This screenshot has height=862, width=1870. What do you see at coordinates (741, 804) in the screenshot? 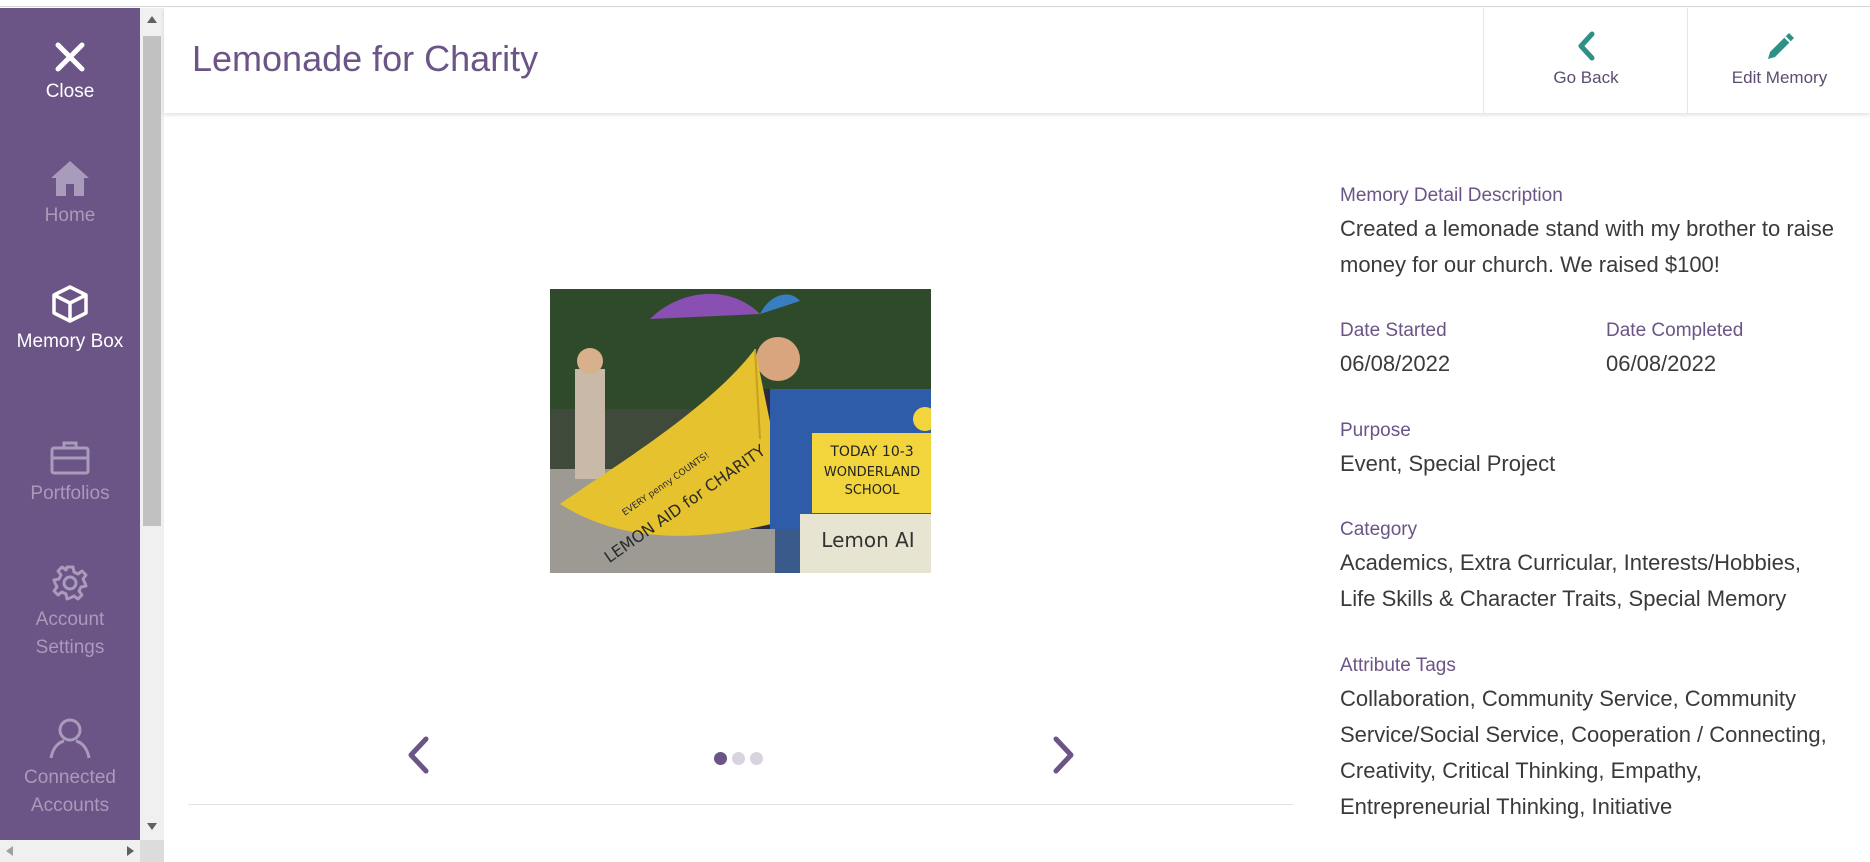
I see `carousel-divider` at bounding box center [741, 804].